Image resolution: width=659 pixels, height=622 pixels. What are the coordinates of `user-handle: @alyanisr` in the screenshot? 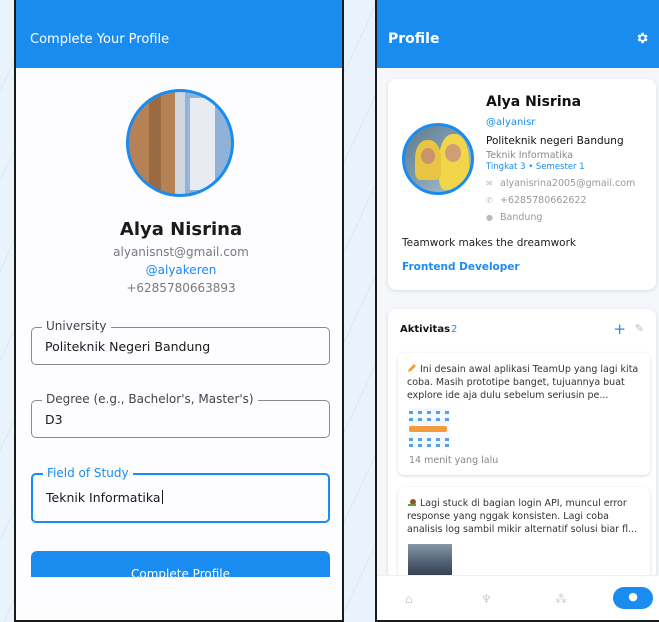 It's located at (511, 122).